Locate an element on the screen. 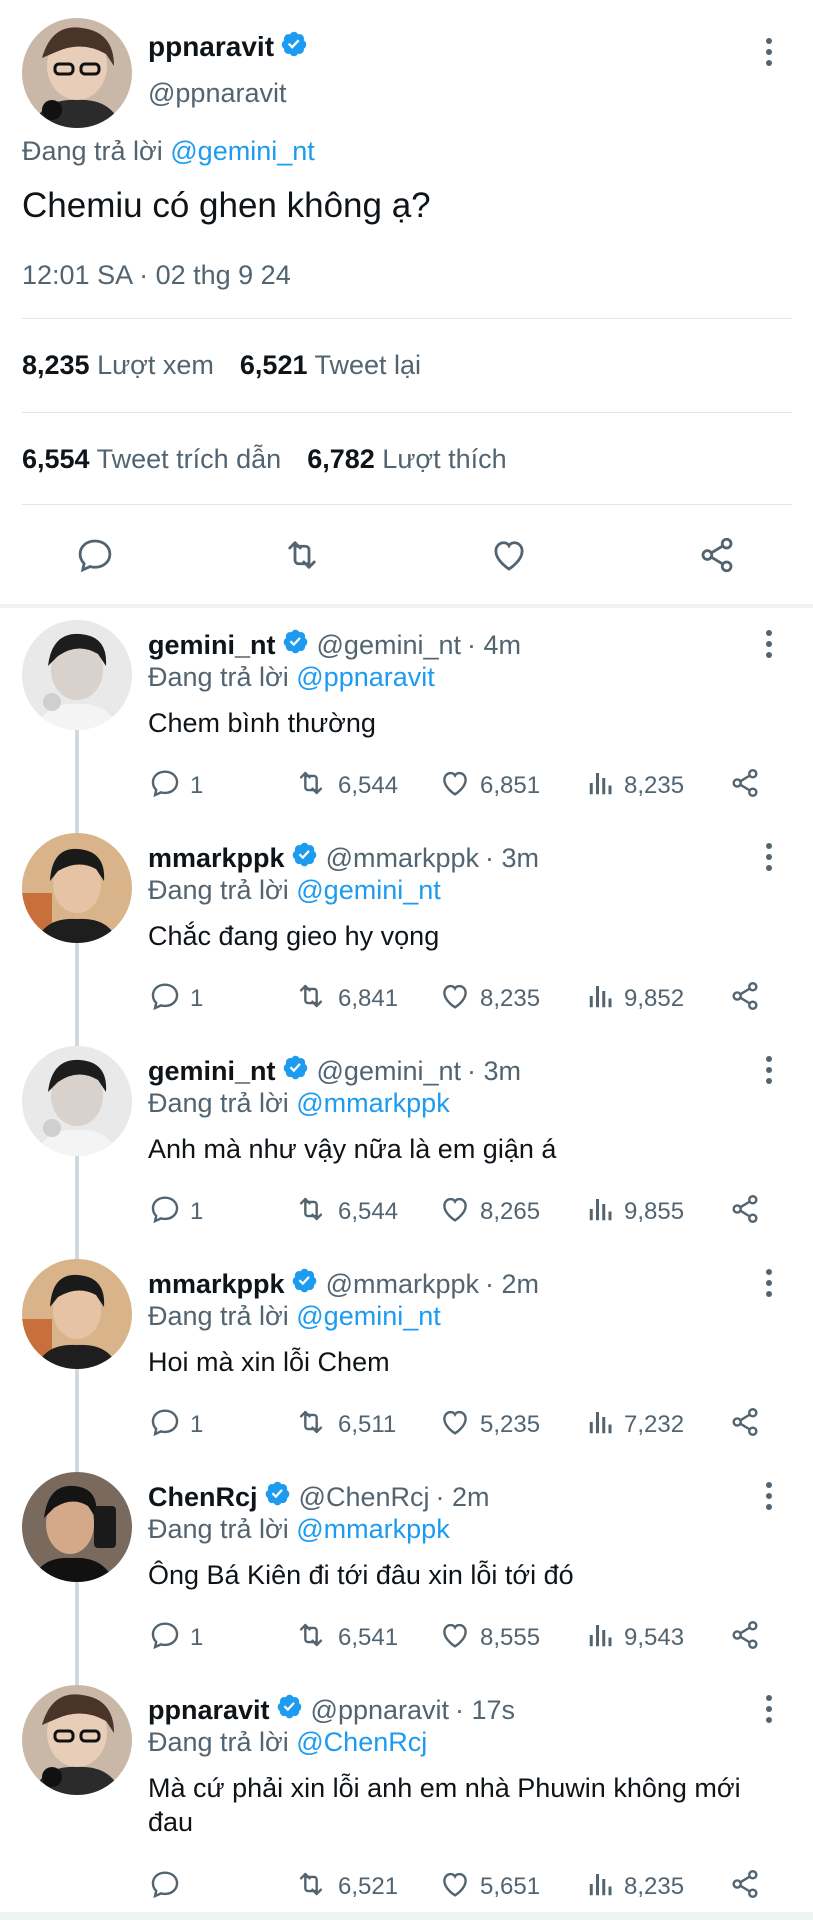 Image resolution: width=813 pixels, height=1920 pixels. like-button: 6,851 is located at coordinates (489, 786).